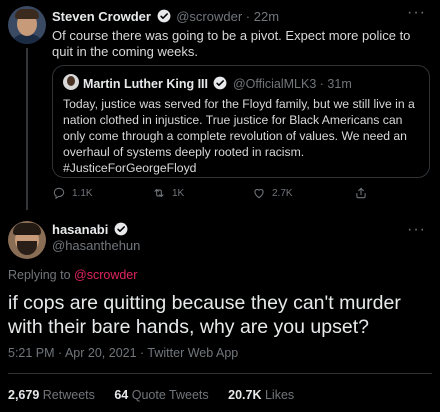  What do you see at coordinates (220, 373) in the screenshot?
I see `divider` at bounding box center [220, 373].